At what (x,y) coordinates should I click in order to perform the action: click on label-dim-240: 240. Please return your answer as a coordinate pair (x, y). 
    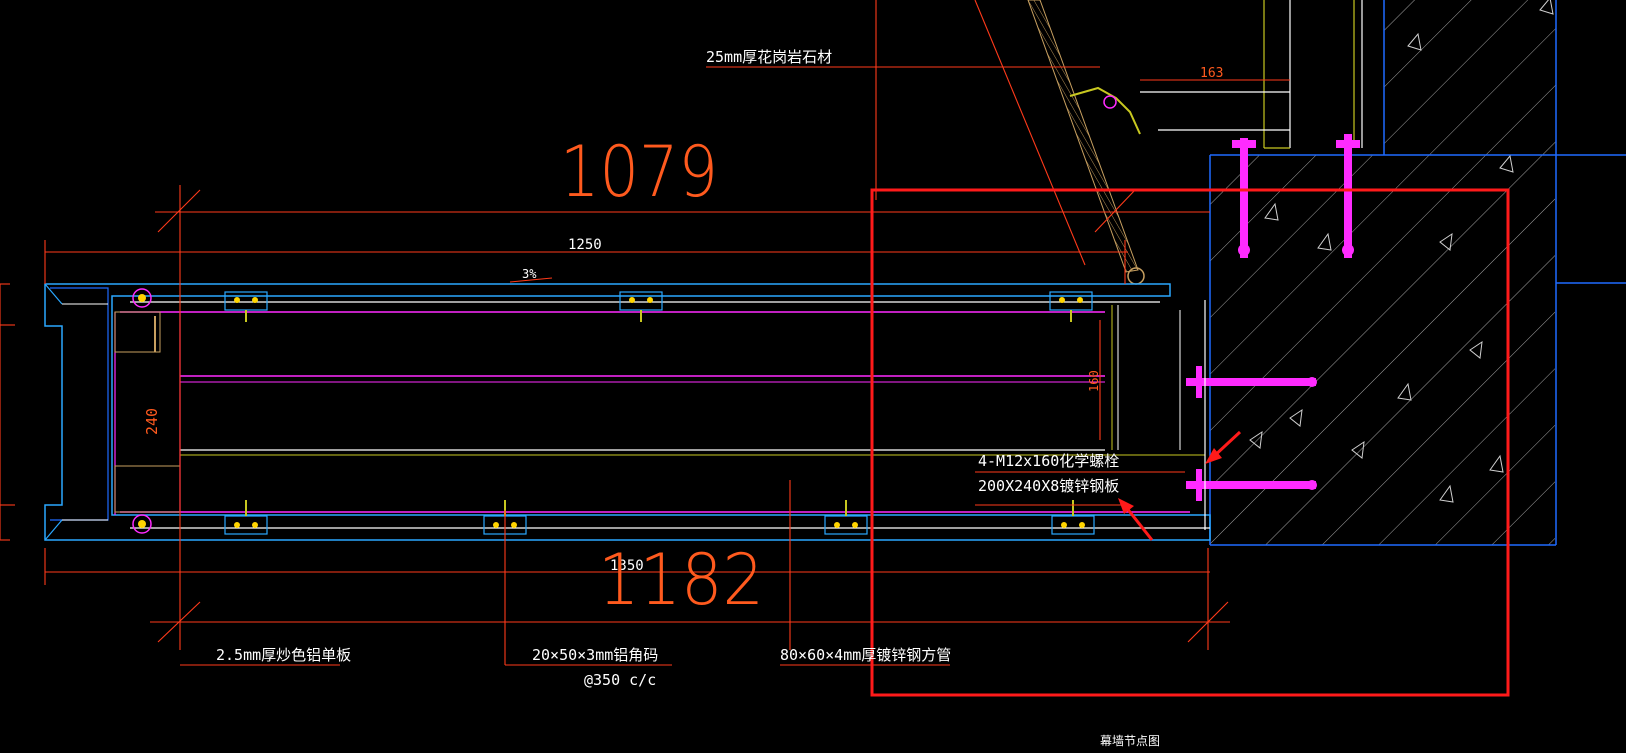
    Looking at the image, I should click on (152, 421).